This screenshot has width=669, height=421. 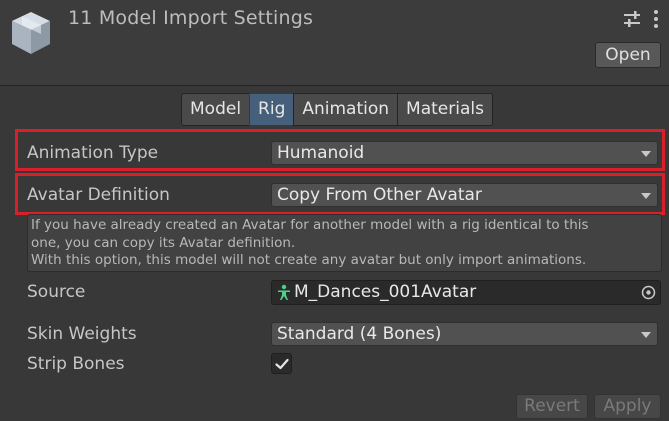 I want to click on apply-button: Apply, so click(x=627, y=406).